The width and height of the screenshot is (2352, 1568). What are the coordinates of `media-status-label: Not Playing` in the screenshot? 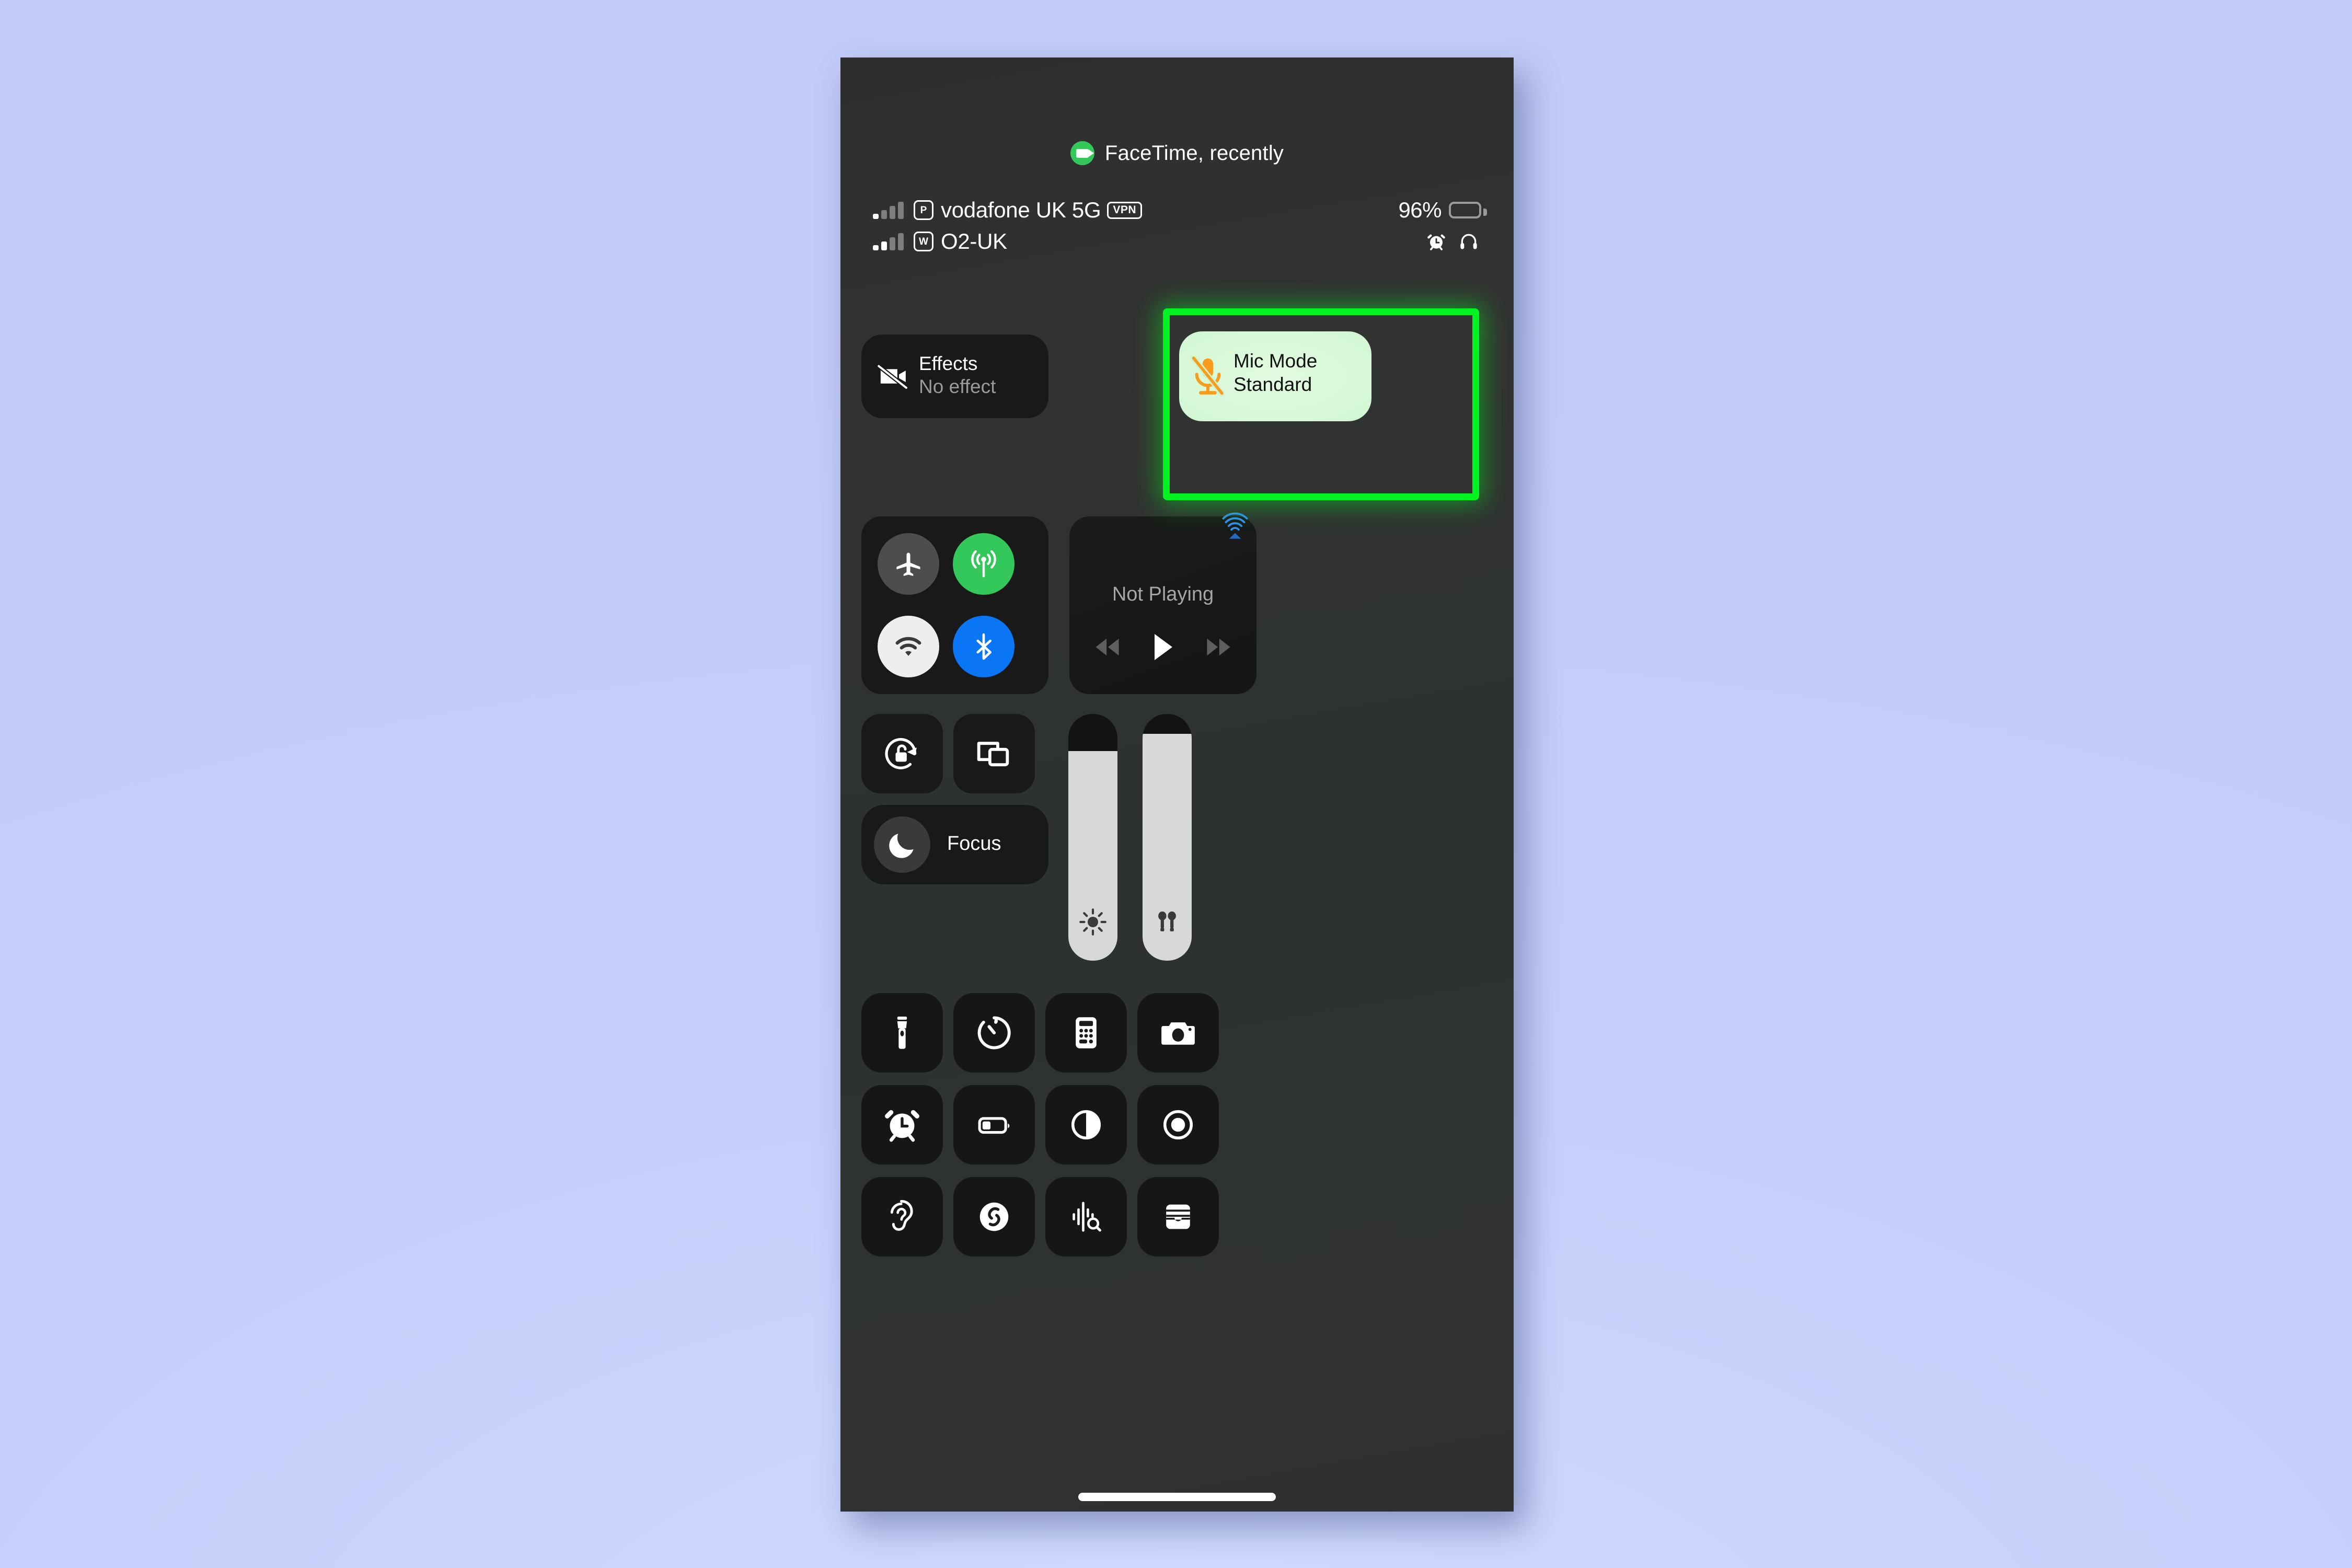 It's located at (1163, 594).